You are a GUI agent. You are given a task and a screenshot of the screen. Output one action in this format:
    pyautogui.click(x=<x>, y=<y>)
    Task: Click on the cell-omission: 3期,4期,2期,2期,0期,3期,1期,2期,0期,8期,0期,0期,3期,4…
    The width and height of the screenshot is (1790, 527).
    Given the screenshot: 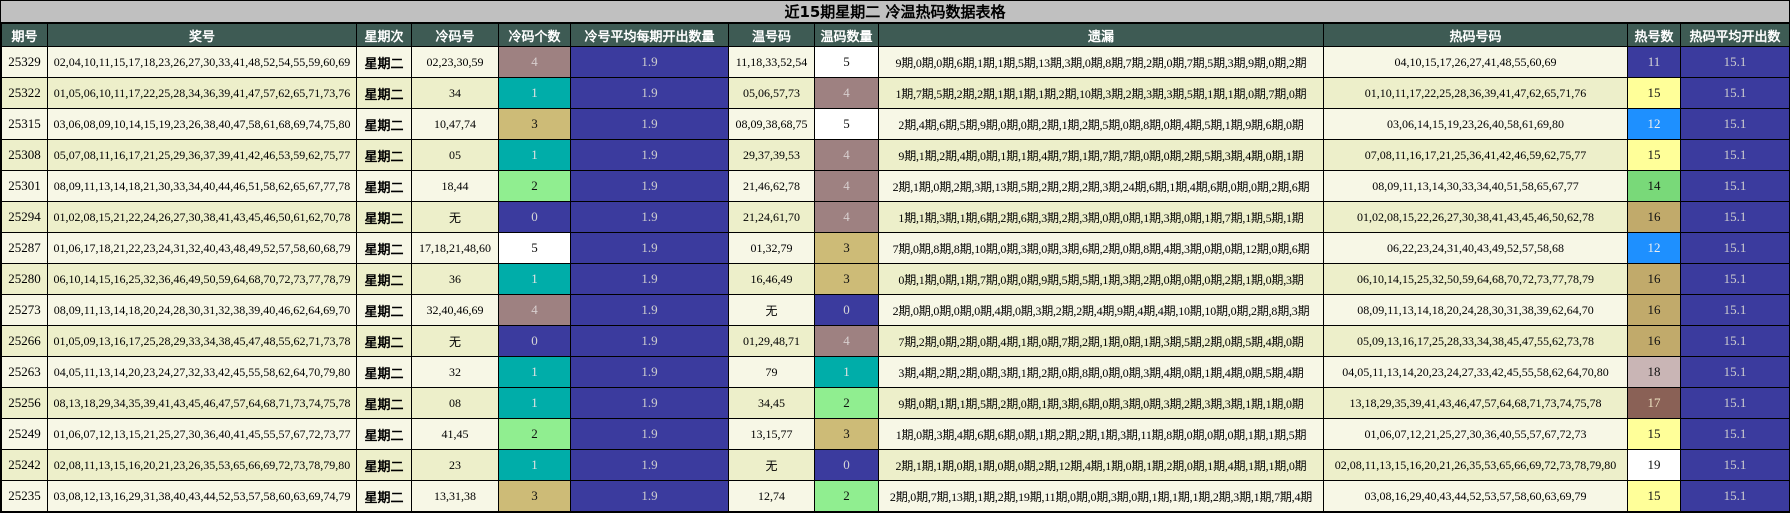 What is the action you would take?
    pyautogui.click(x=1101, y=372)
    